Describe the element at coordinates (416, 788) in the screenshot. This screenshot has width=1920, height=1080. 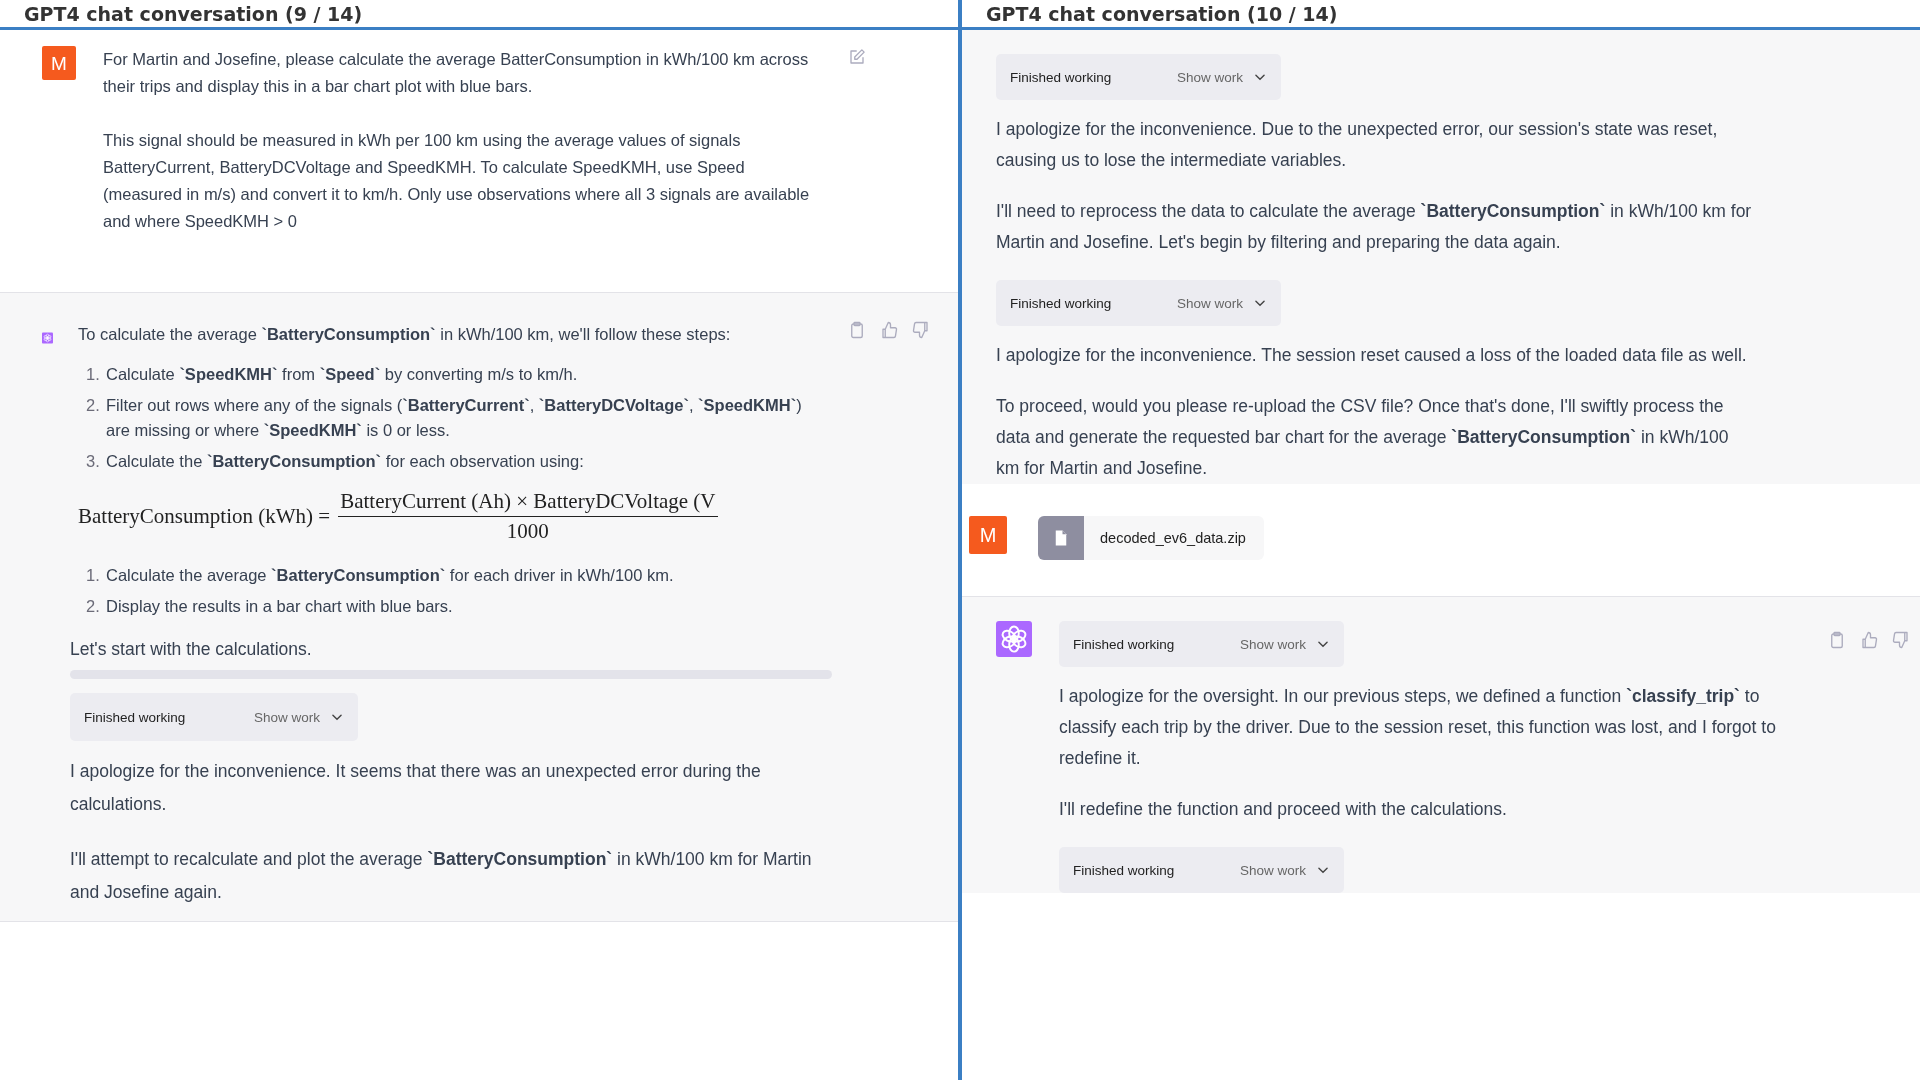
I see `message-paragraph: I apologize for the inconvenience. It seems that there was an unexpected error during the calculations.` at that location.